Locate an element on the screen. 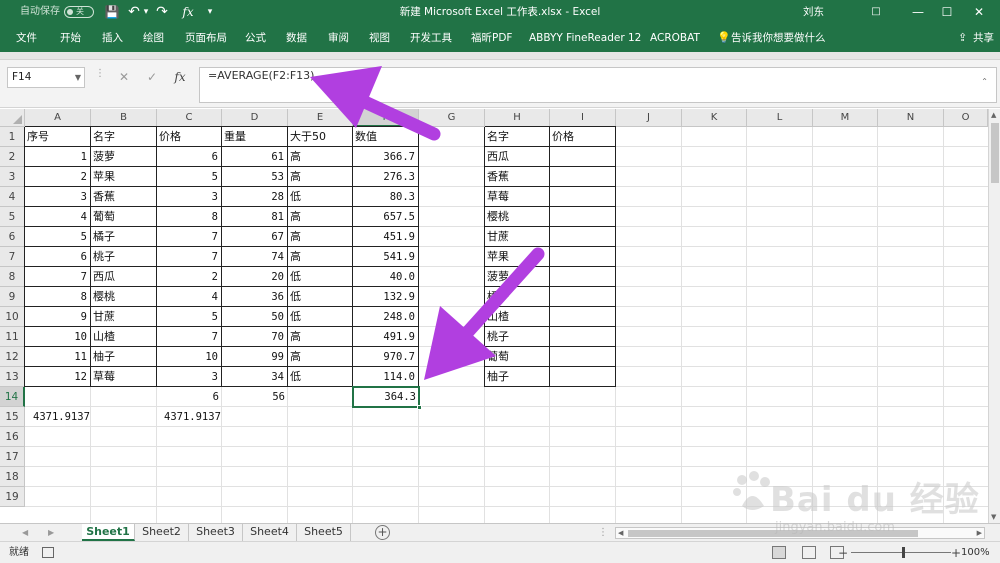 This screenshot has width=1000, height=563. scroll-left-icon: ◀ is located at coordinates (620, 533).